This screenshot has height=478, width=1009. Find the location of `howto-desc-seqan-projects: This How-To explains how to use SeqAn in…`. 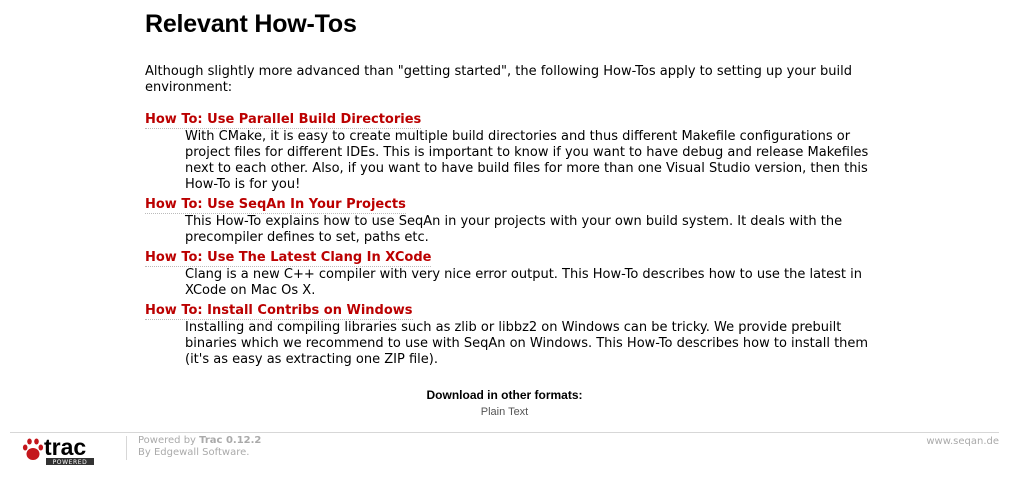

howto-desc-seqan-projects: This How-To explains how to use SeqAn in… is located at coordinates (514, 229).